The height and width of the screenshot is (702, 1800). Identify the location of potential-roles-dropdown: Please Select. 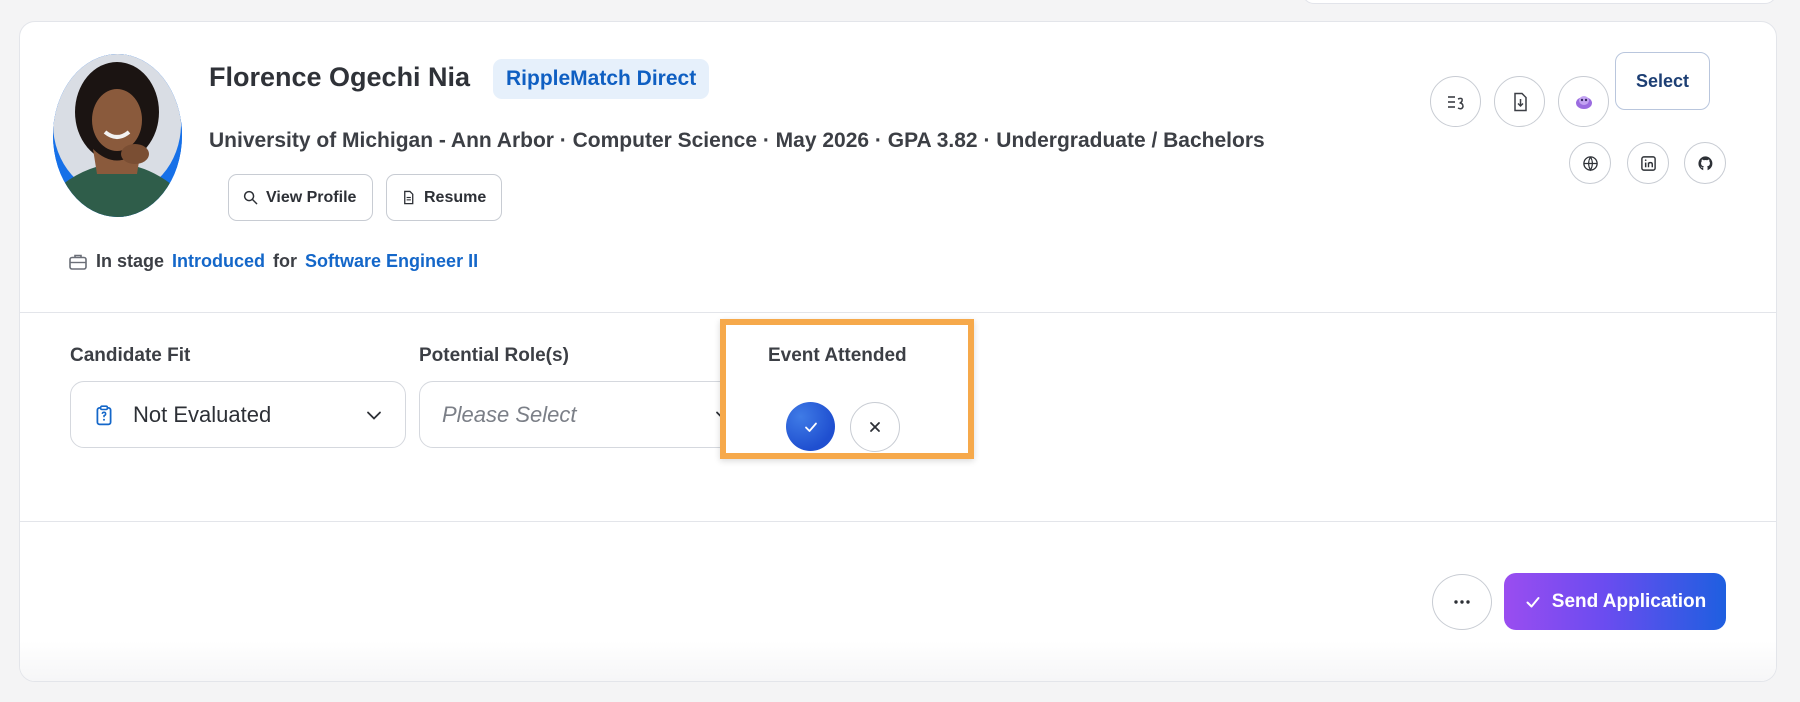
(587, 414).